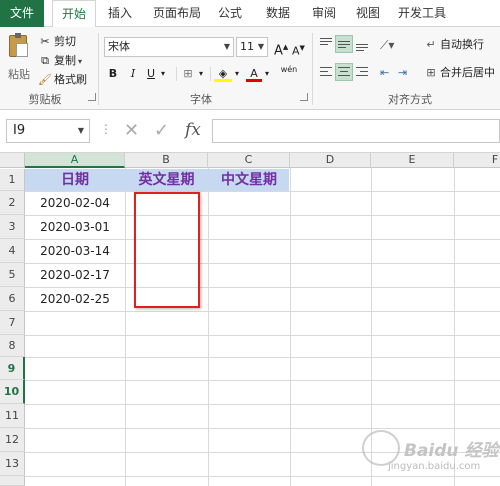 The image size is (500, 486). What do you see at coordinates (120, 13) in the screenshot?
I see `tab-insert: 插入` at bounding box center [120, 13].